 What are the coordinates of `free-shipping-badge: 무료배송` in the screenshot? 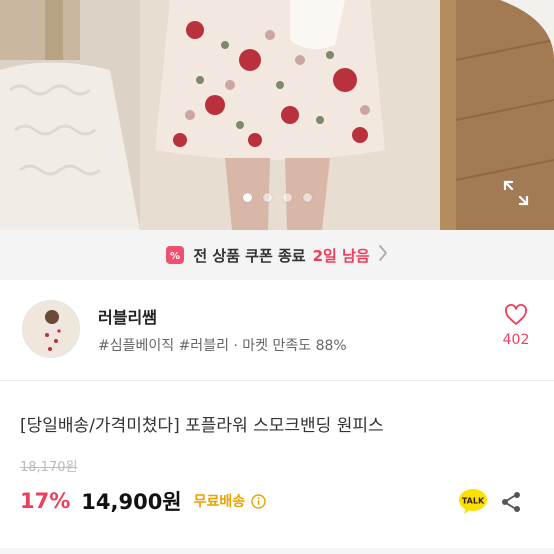 It's located at (219, 502).